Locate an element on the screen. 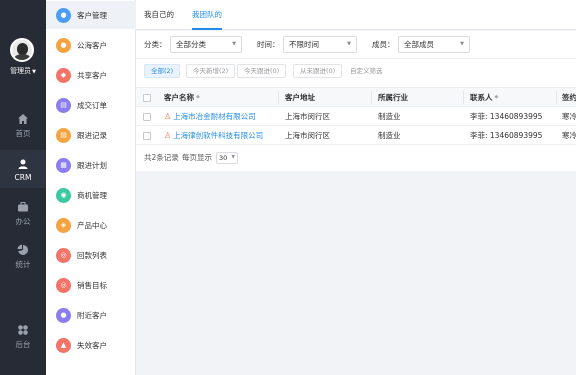 This screenshot has width=576, height=375. rail-label: 后台 is located at coordinates (23, 344).